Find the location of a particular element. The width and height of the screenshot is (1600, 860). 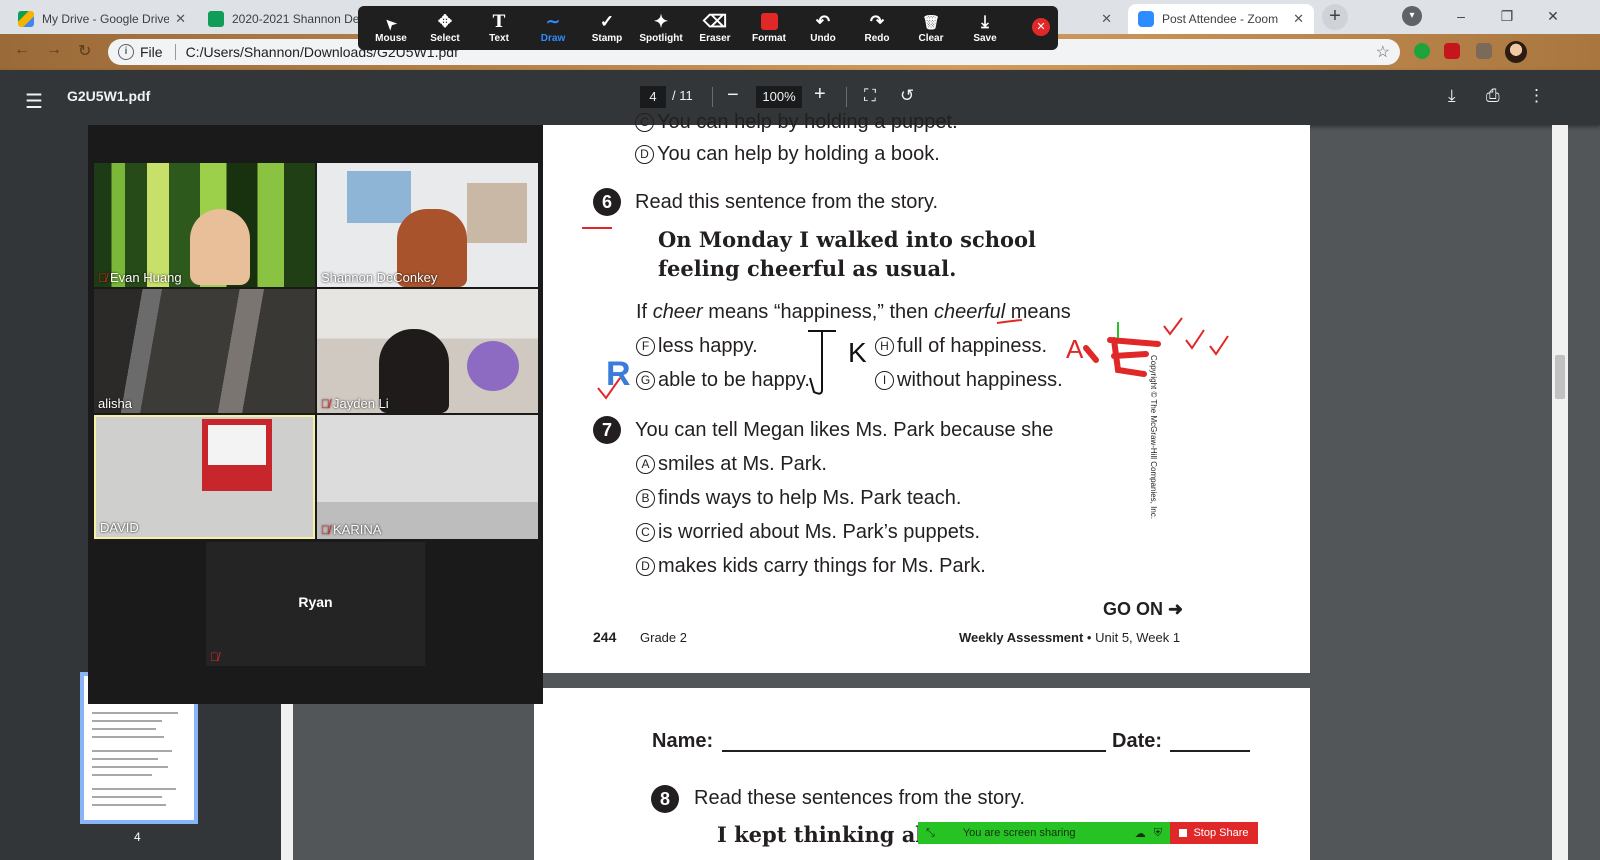

annotation-letter: R is located at coordinates (618, 374).